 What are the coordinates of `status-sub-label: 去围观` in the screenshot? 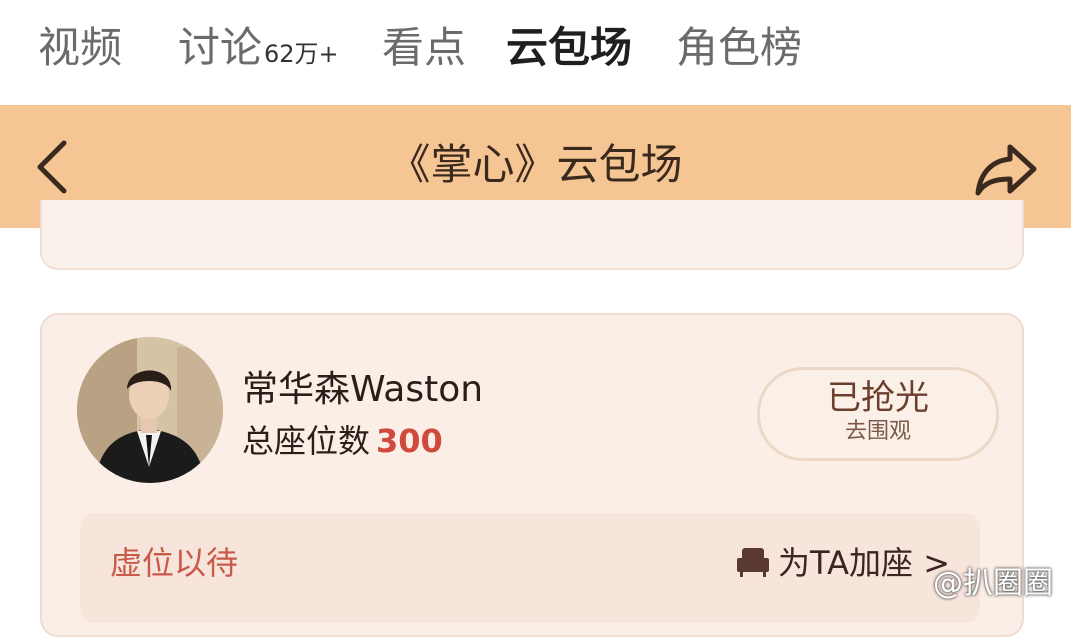 It's located at (877, 431).